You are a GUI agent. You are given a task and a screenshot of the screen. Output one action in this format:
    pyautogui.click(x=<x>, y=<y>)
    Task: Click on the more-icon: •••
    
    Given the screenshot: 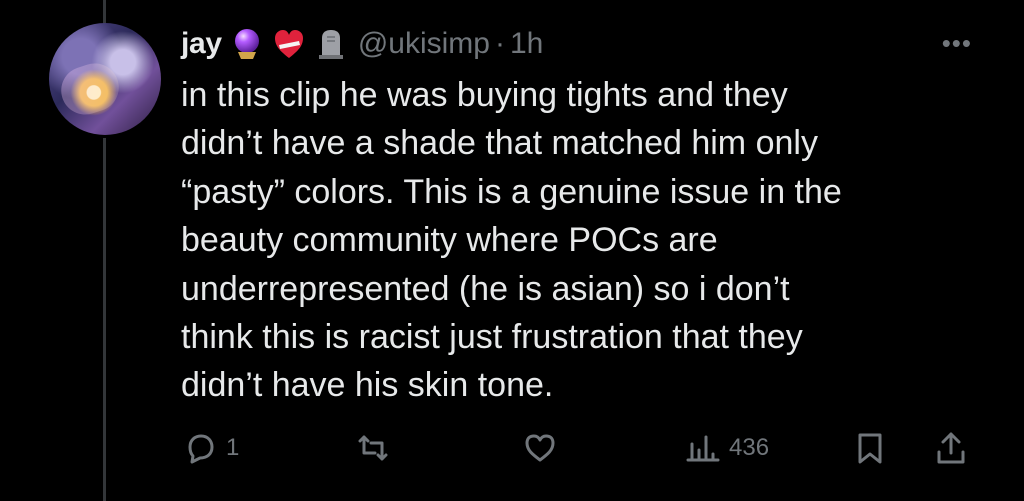 What is the action you would take?
    pyautogui.click(x=957, y=43)
    